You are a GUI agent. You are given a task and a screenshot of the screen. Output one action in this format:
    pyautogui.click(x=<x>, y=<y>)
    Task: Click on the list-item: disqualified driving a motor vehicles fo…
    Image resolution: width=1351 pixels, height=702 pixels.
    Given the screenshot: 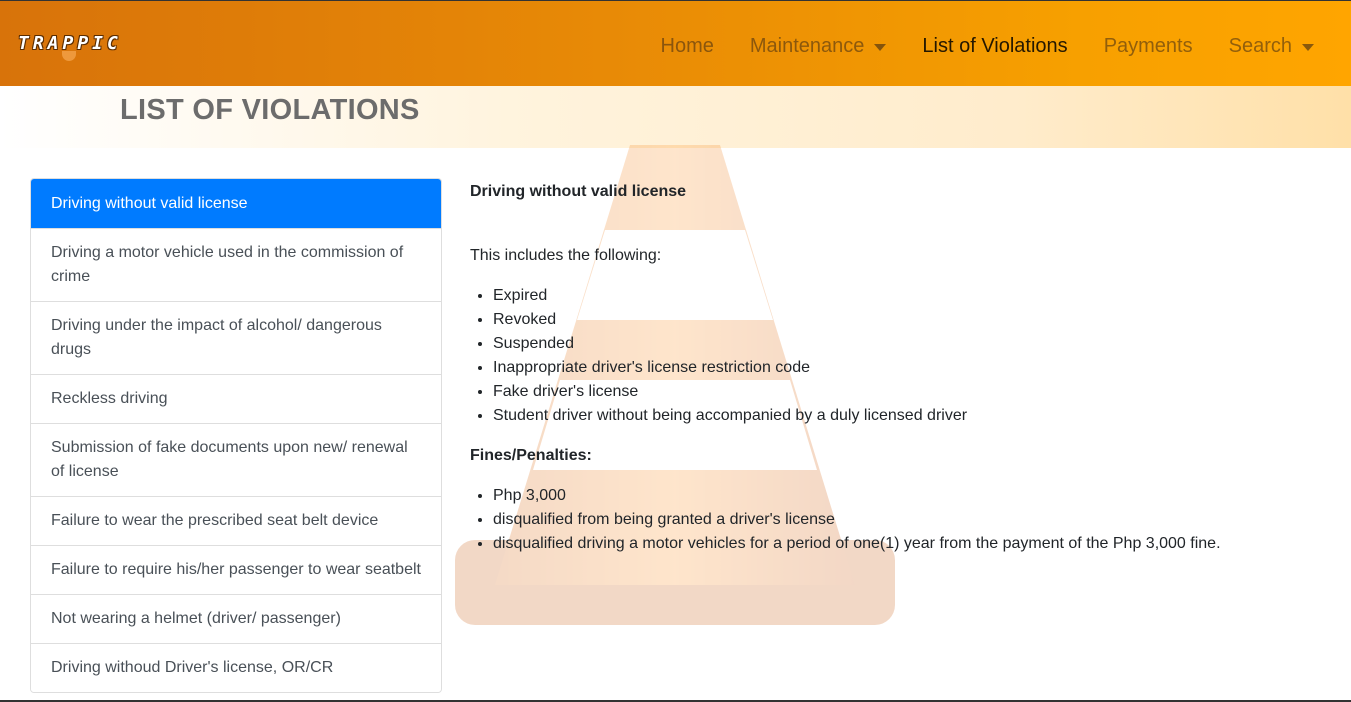 What is the action you would take?
    pyautogui.click(x=911, y=544)
    